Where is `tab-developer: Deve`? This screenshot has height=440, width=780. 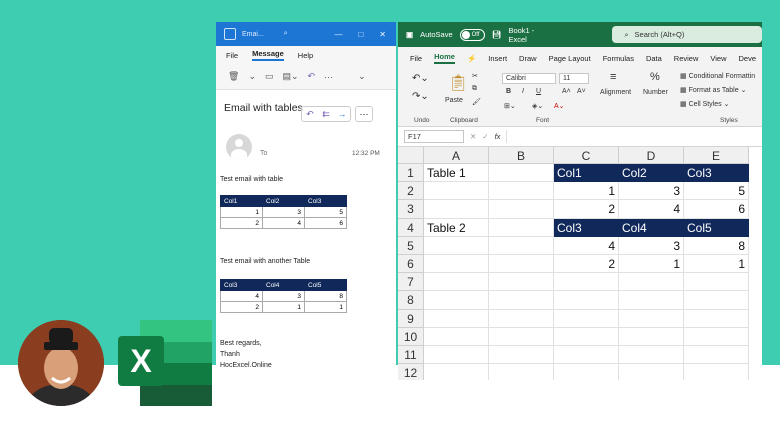 tab-developer: Deve is located at coordinates (748, 58).